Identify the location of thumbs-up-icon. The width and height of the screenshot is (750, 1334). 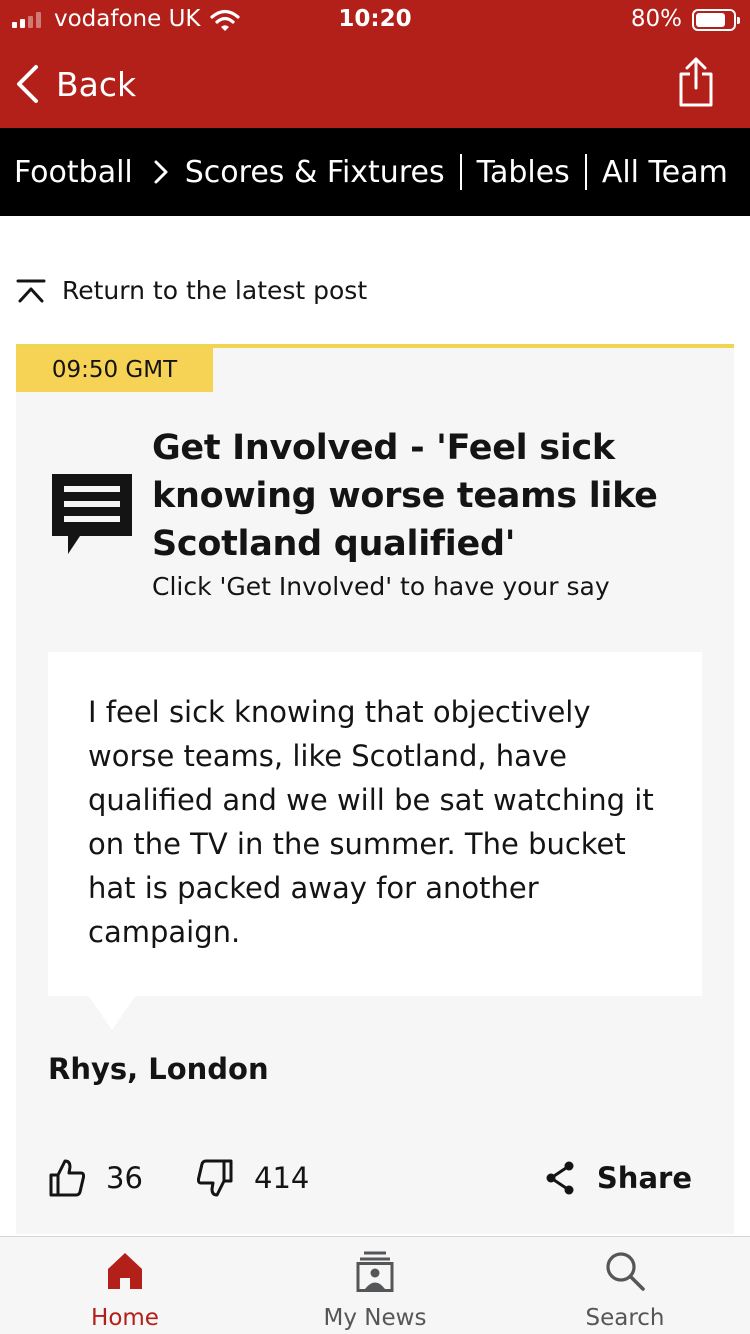
(67, 1178).